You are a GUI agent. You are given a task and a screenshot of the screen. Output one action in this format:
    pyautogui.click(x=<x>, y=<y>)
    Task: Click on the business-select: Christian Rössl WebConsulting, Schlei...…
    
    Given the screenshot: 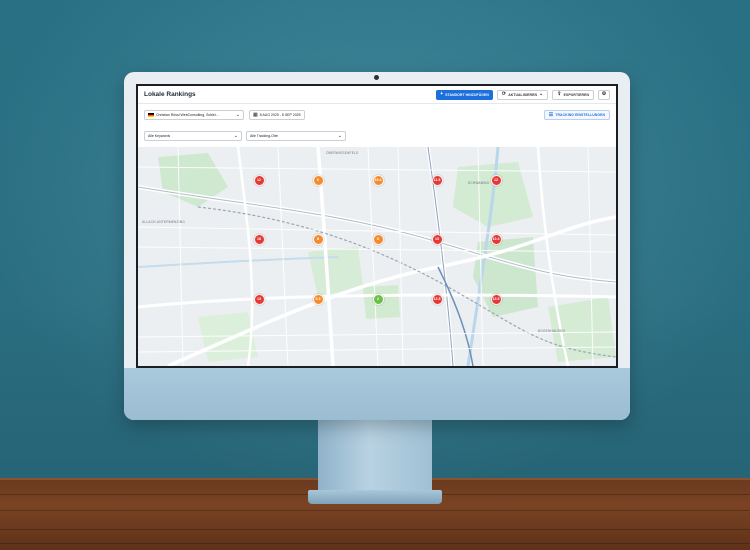 What is the action you would take?
    pyautogui.click(x=194, y=115)
    